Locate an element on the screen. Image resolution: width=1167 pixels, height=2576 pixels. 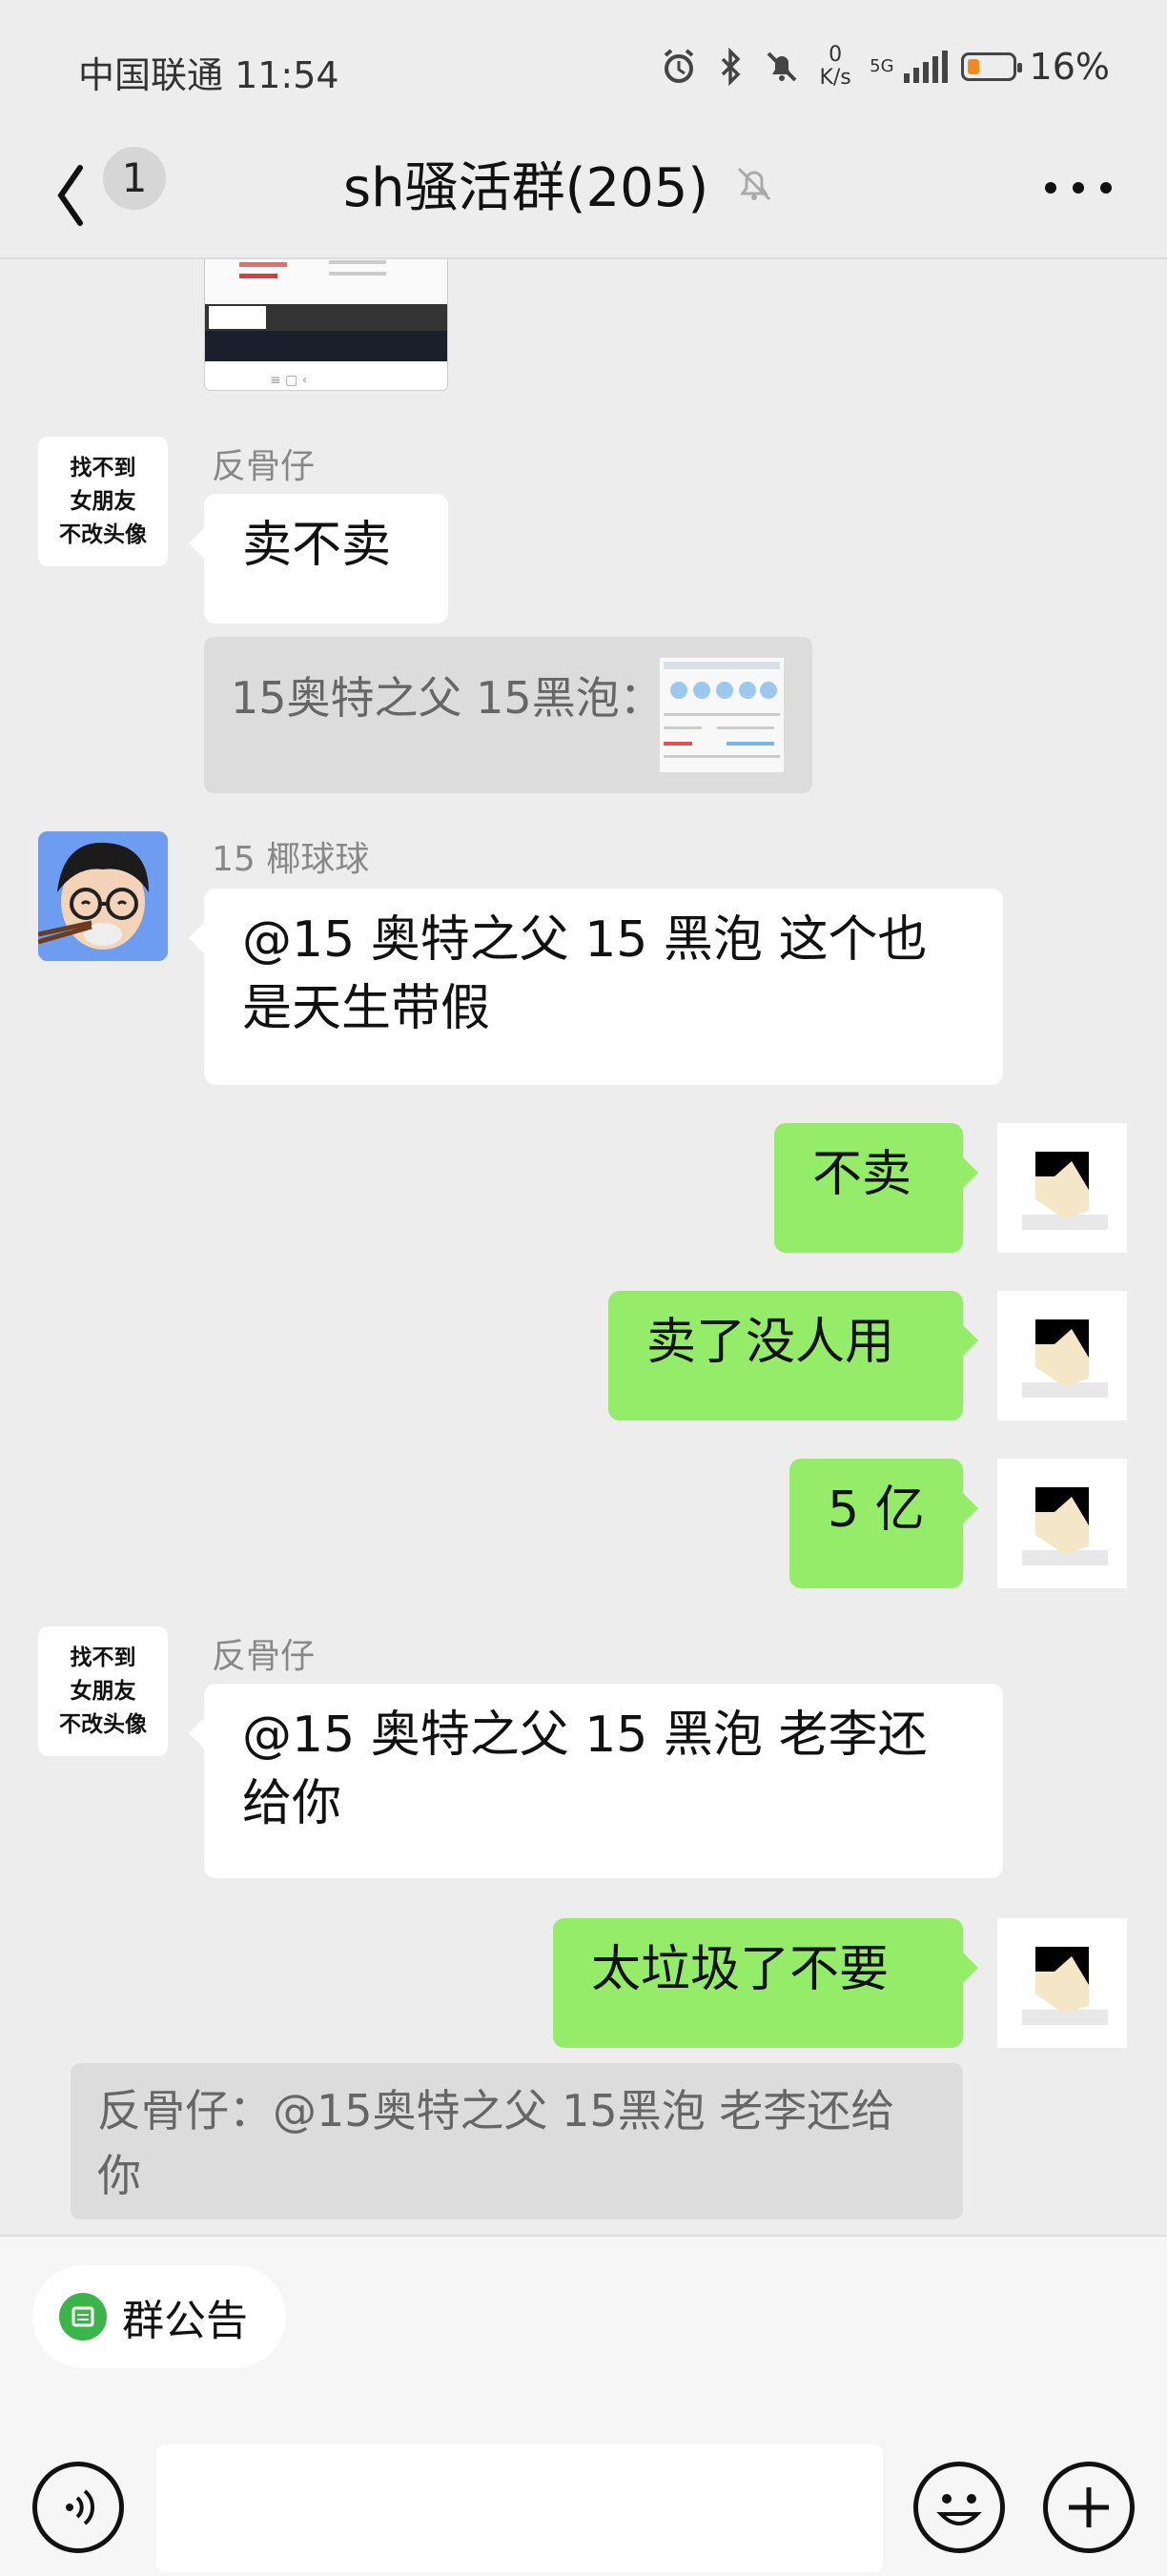
voice-icon is located at coordinates (78, 2507).